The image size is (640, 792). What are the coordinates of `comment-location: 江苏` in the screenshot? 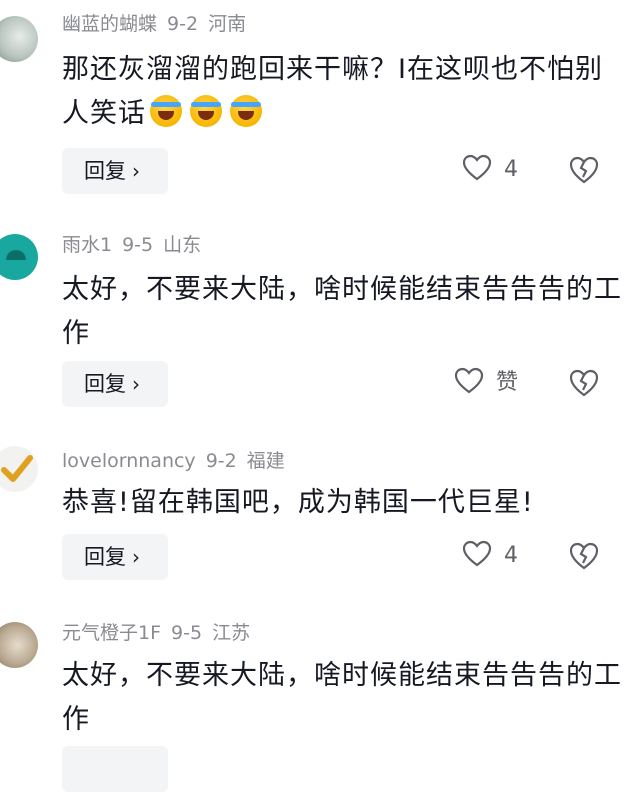 It's located at (231, 633).